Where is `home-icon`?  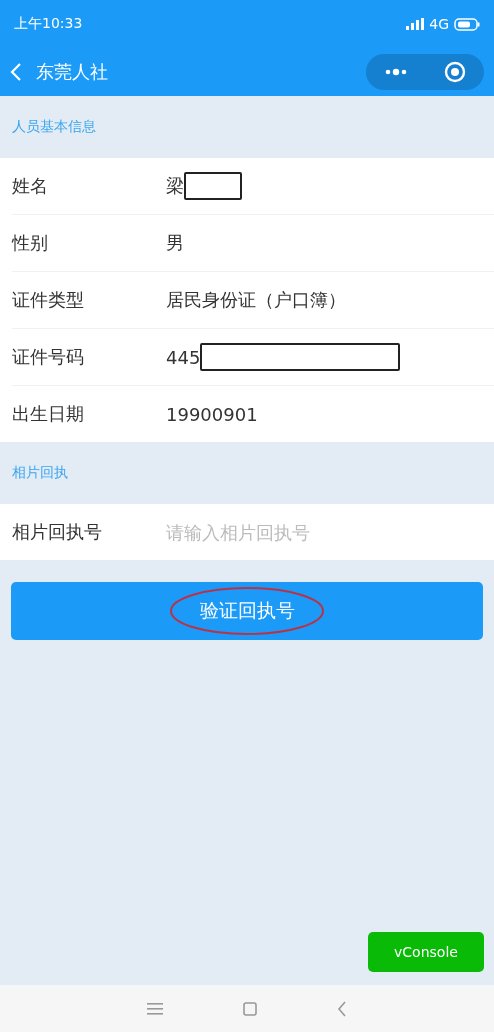
home-icon is located at coordinates (250, 1008).